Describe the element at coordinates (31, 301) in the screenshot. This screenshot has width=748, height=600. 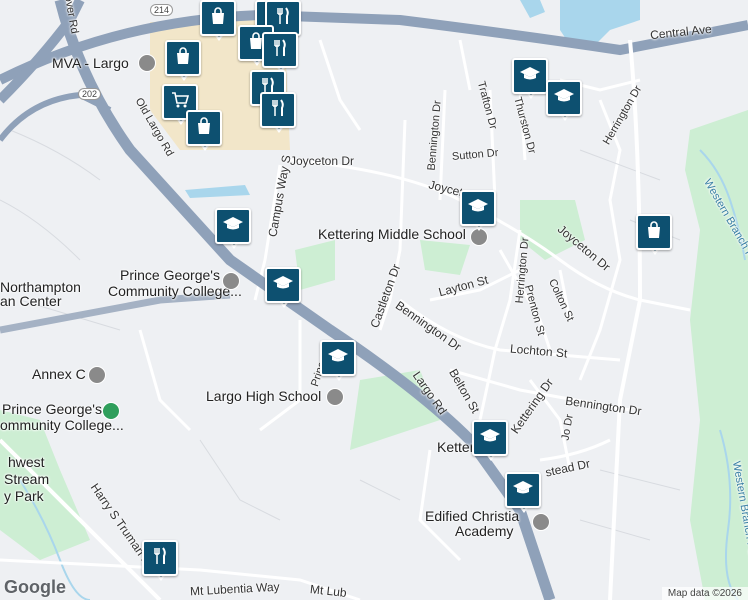
I see `northampton-label-line2: an Center` at that location.